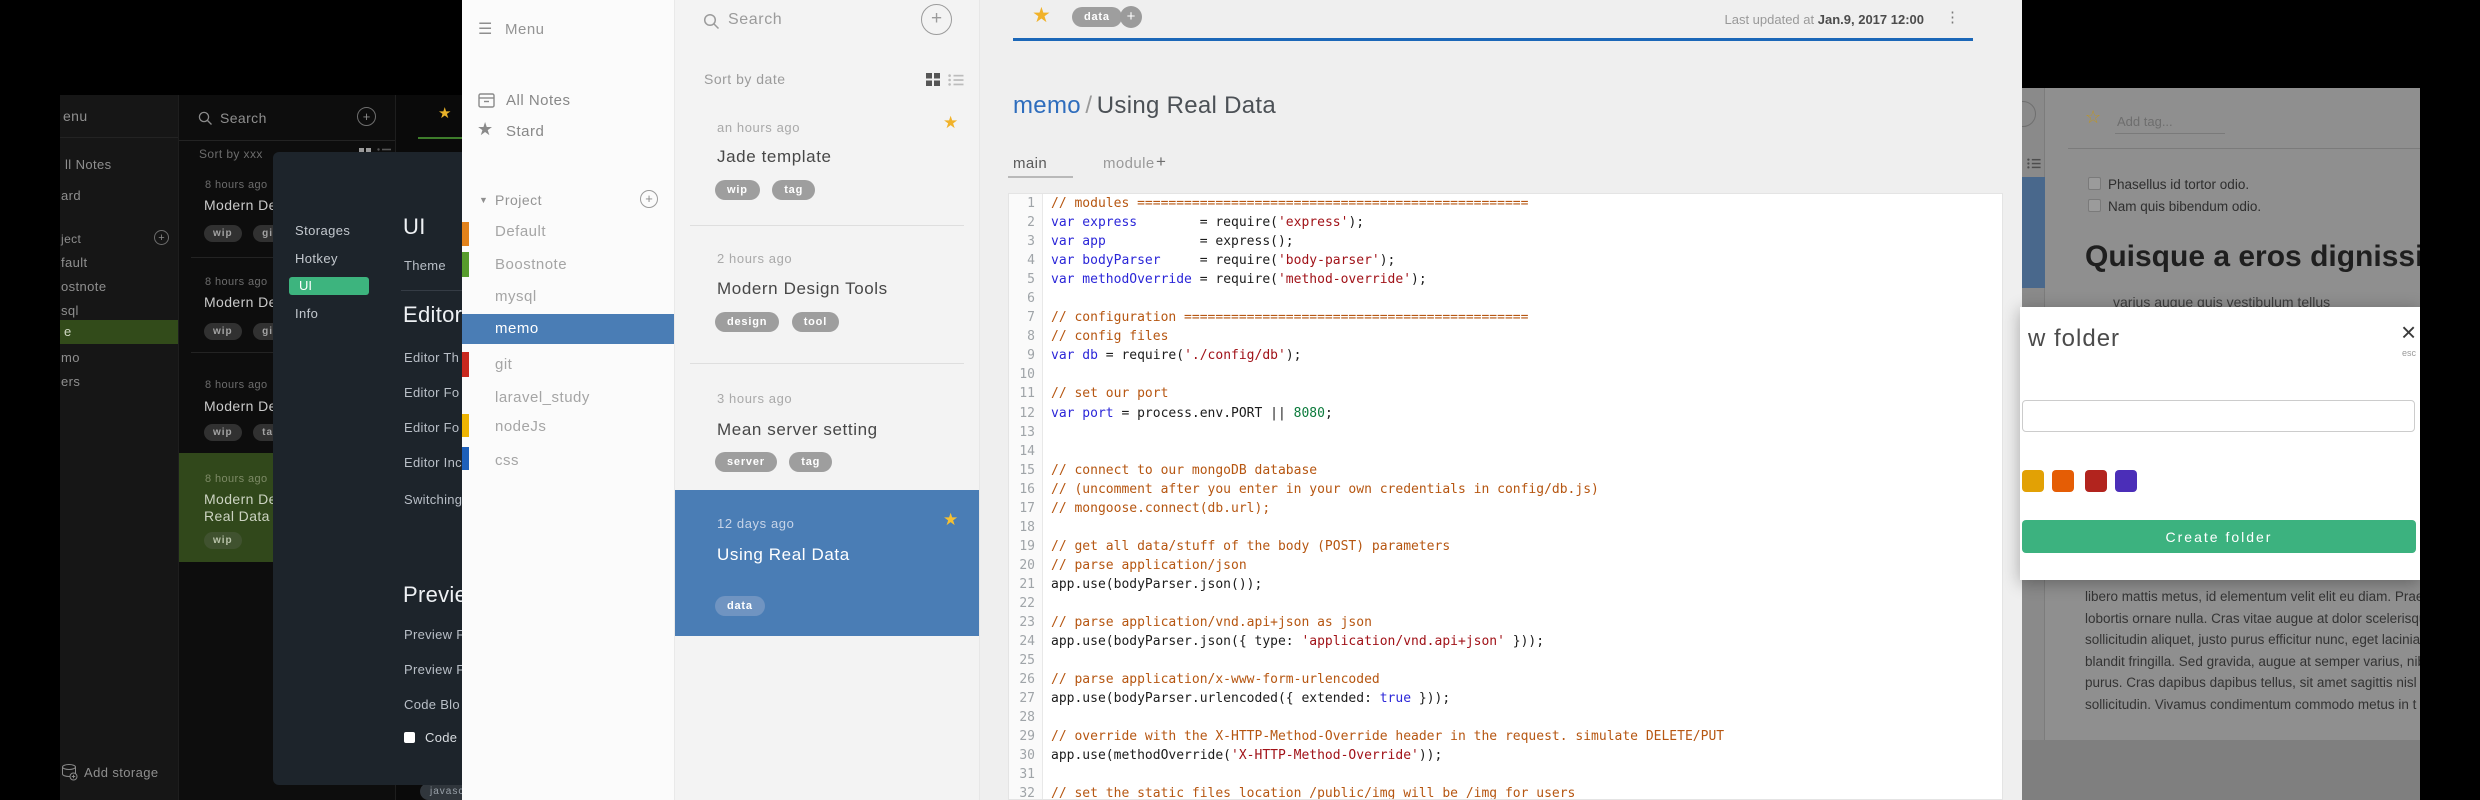 The width and height of the screenshot is (2480, 800). What do you see at coordinates (237, 516) in the screenshot?
I see `note-title: Real Data` at bounding box center [237, 516].